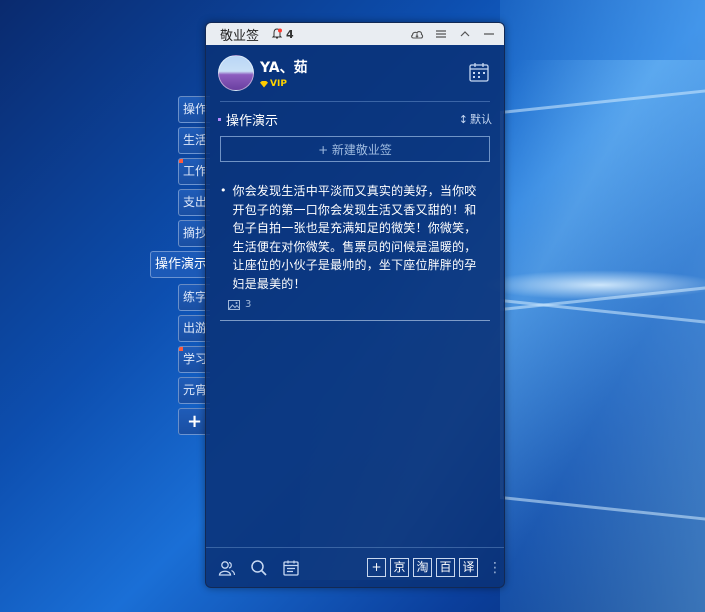 Image resolution: width=705 pixels, height=612 pixels. I want to click on menu-icon, so click(441, 34).